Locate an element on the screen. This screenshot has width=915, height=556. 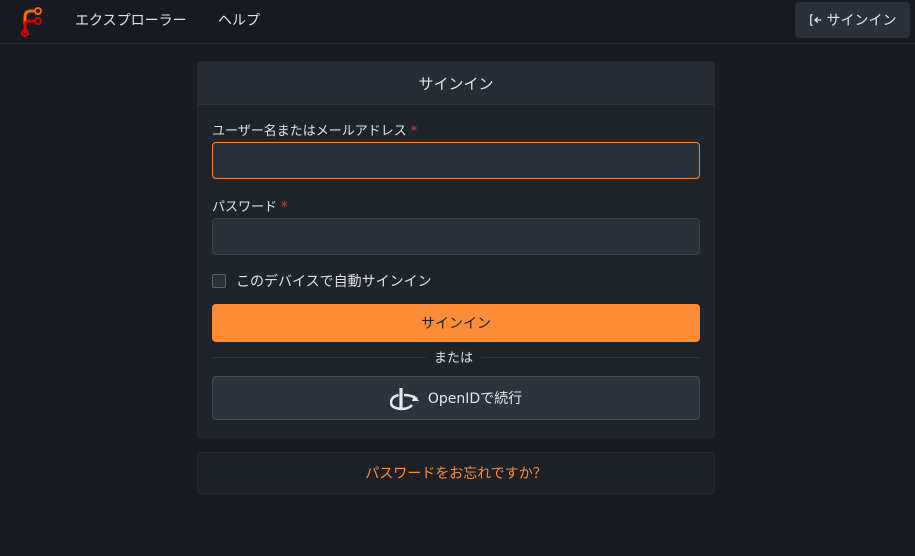
forgot-password-link: パスワードをお忘れですか？ is located at coordinates (456, 473).